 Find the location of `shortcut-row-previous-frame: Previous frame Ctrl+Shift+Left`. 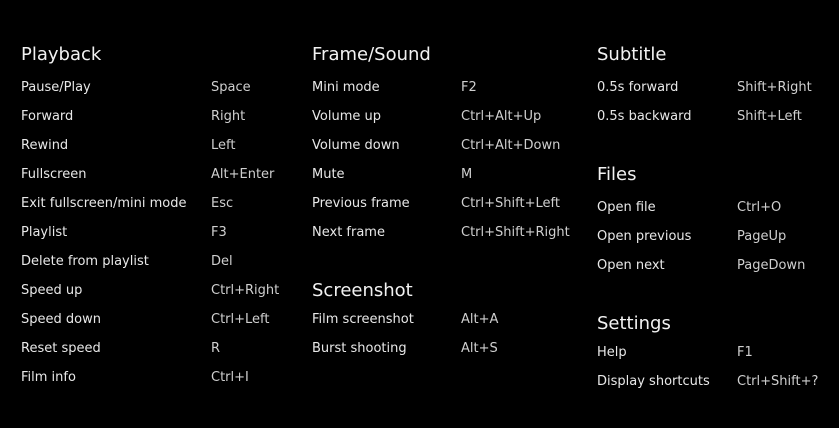

shortcut-row-previous-frame: Previous frame Ctrl+Shift+Left is located at coordinates (442, 204).